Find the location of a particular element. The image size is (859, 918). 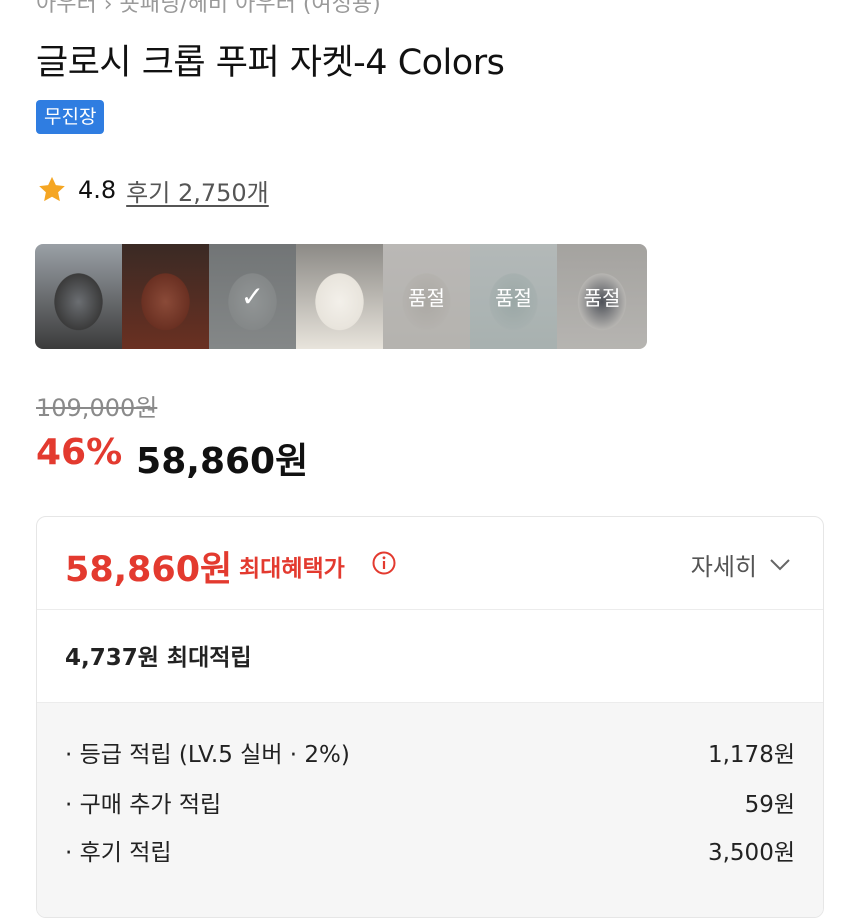

swatch-ivory-jacket: 품절 is located at coordinates (426, 296).